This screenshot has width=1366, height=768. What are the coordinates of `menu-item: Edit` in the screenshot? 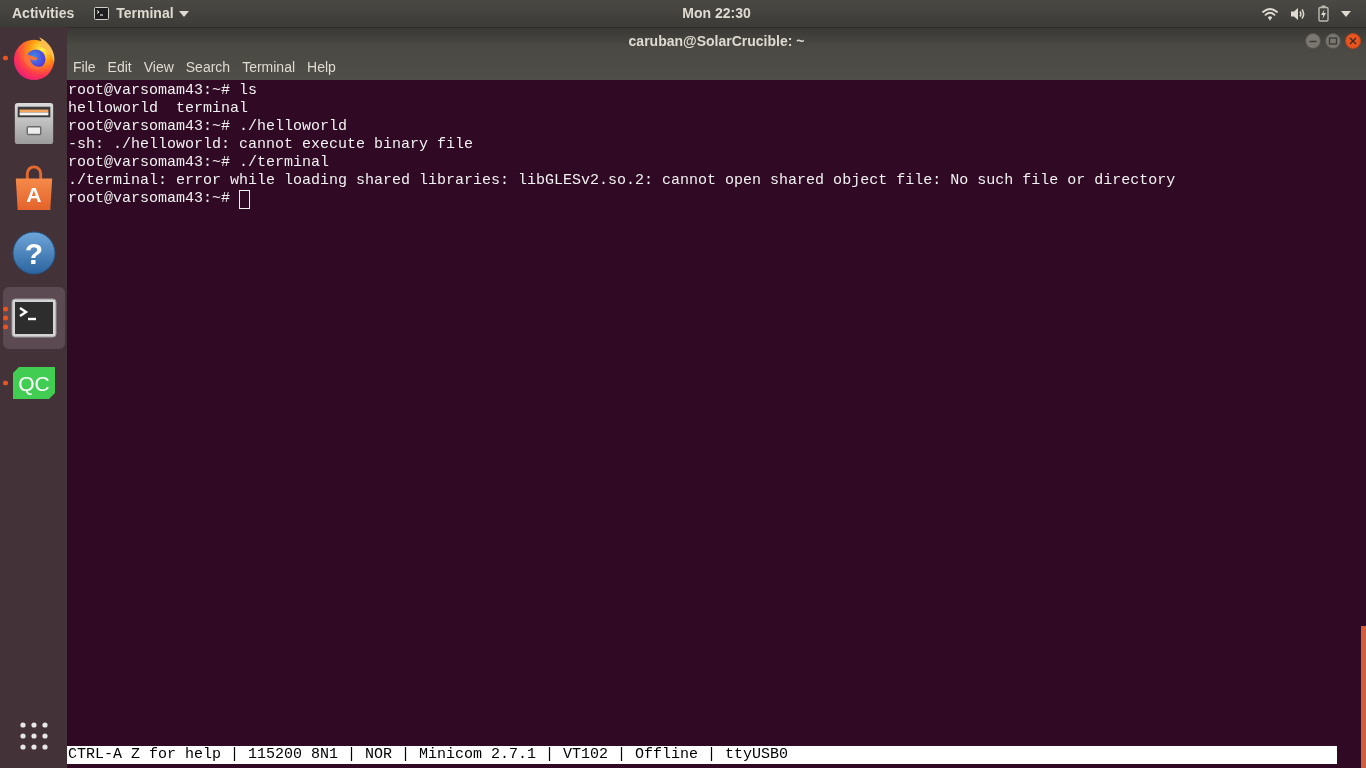 It's located at (119, 66).